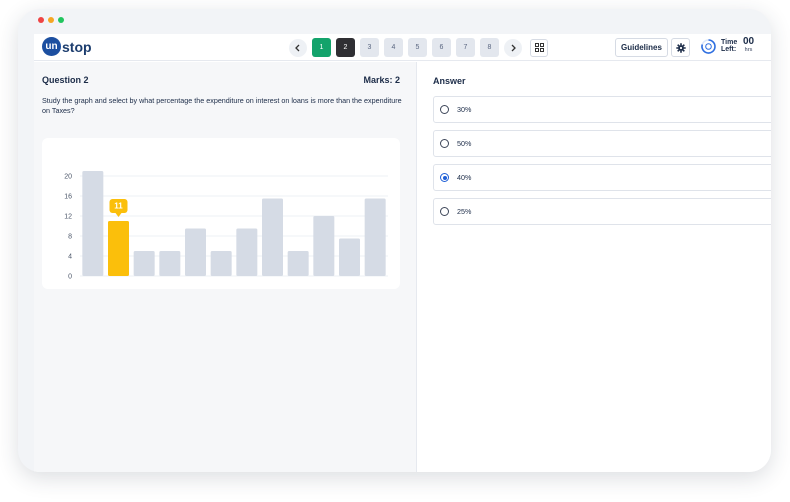  Describe the element at coordinates (449, 81) in the screenshot. I see `answer-heading: Answer` at that location.